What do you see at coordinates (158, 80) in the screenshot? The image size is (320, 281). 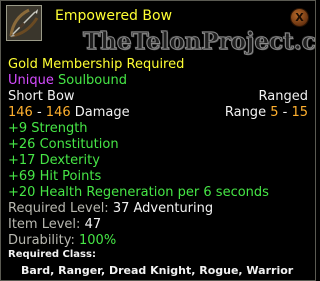 I see `rarity-line: Unique Soulbound` at bounding box center [158, 80].